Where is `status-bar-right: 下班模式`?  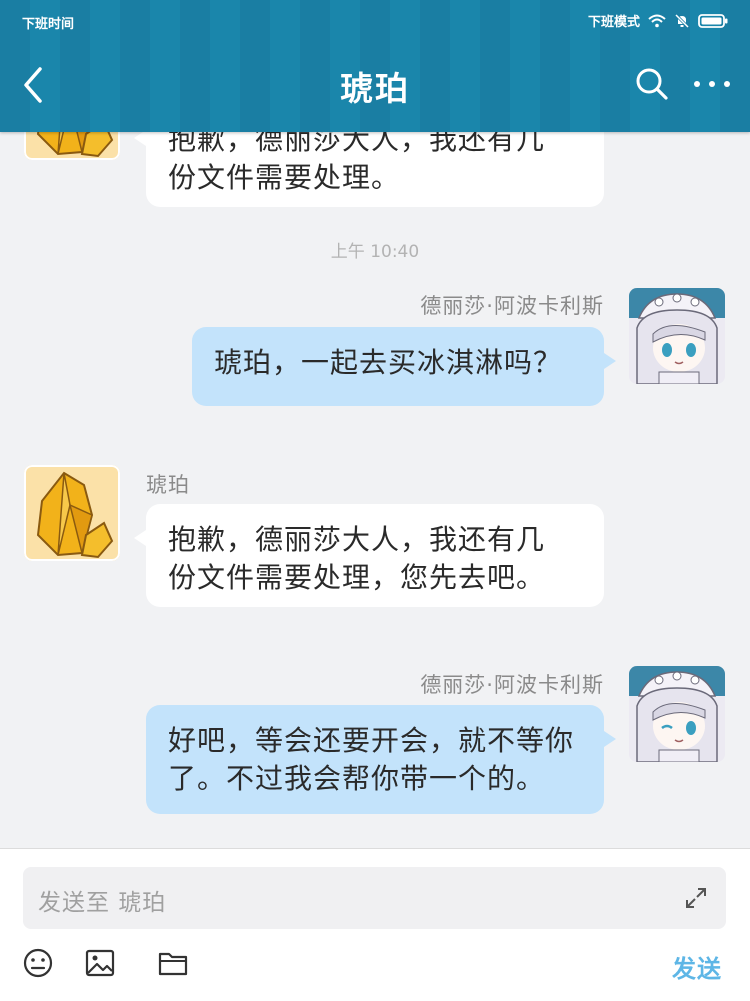 status-bar-right: 下班模式 is located at coordinates (658, 20).